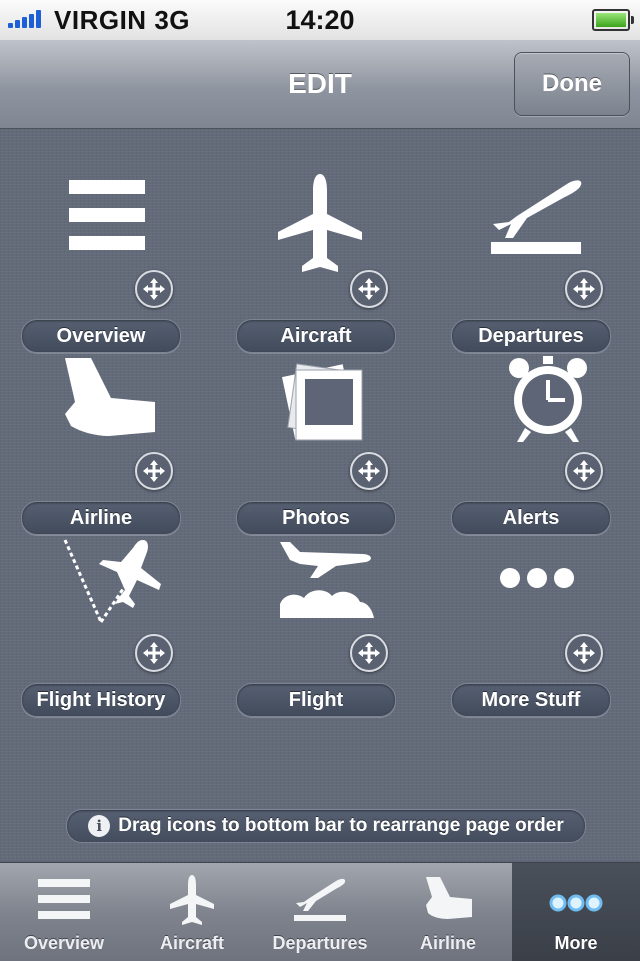  What do you see at coordinates (316, 700) in the screenshot?
I see `grid-item-label: Flight` at bounding box center [316, 700].